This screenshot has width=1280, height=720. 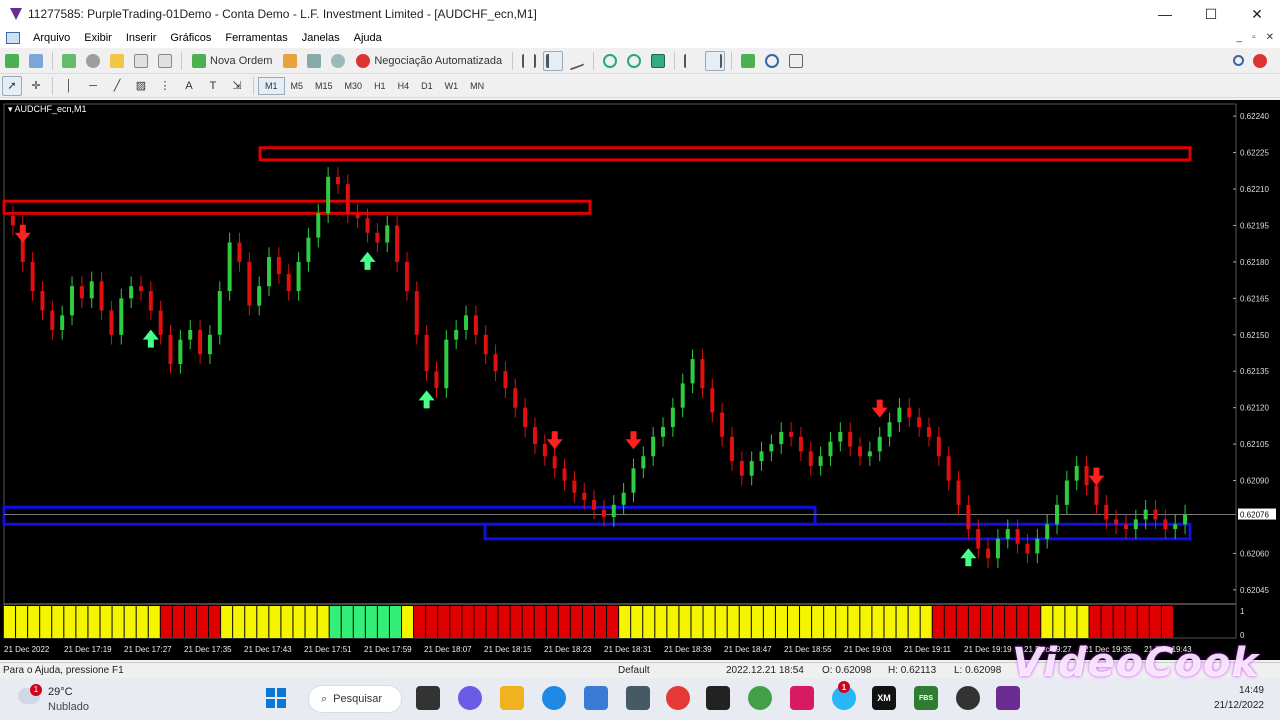 What do you see at coordinates (634, 61) in the screenshot?
I see `zoom-out-button` at bounding box center [634, 61].